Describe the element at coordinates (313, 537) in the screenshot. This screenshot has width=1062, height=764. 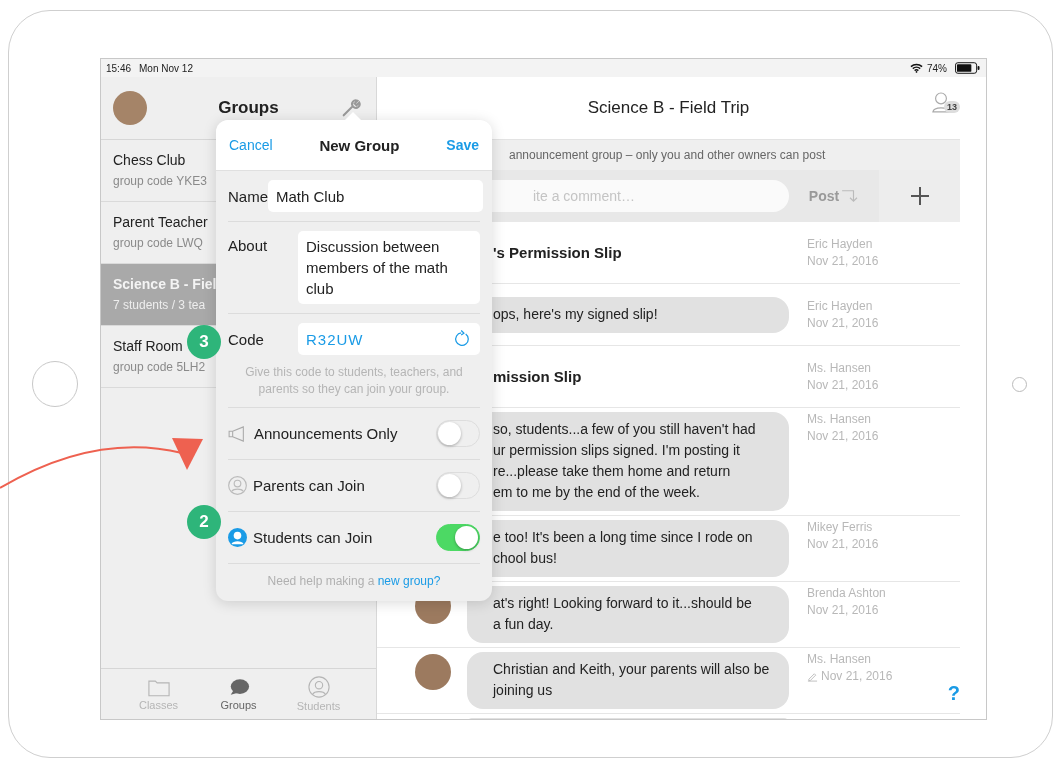
I see `toggle-label: Students can Join` at that location.